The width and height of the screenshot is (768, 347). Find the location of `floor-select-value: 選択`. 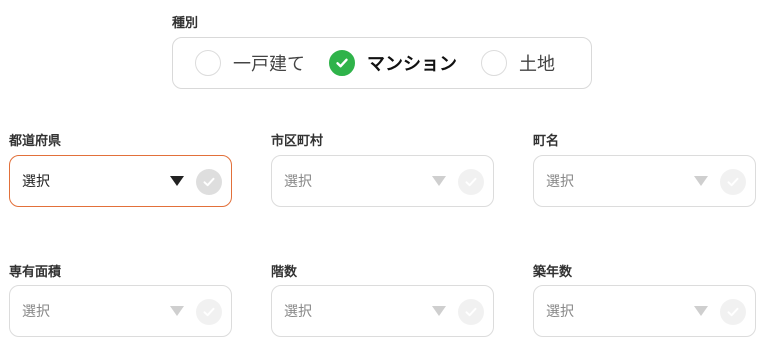

floor-select-value: 選択 is located at coordinates (298, 312).